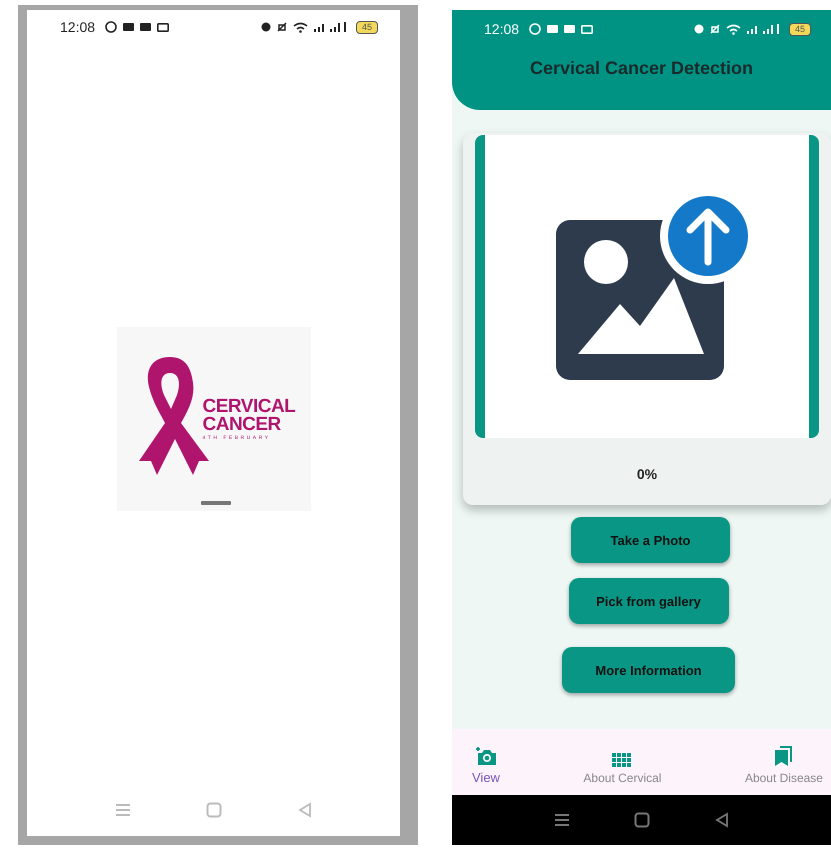 The image size is (831, 850). Describe the element at coordinates (648, 670) in the screenshot. I see `action-button: More Information` at that location.